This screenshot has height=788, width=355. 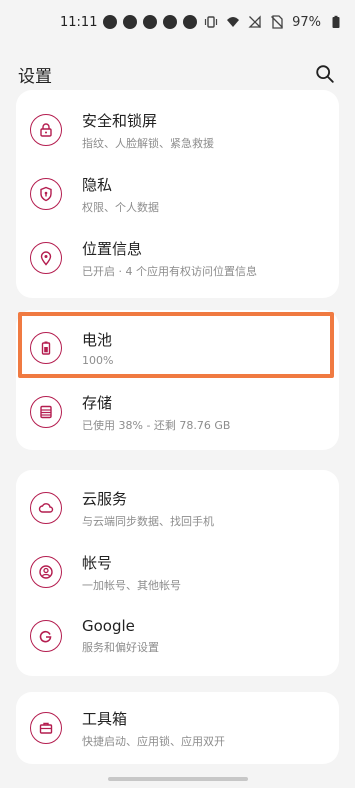 I want to click on vibrate-icon, so click(x=211, y=22).